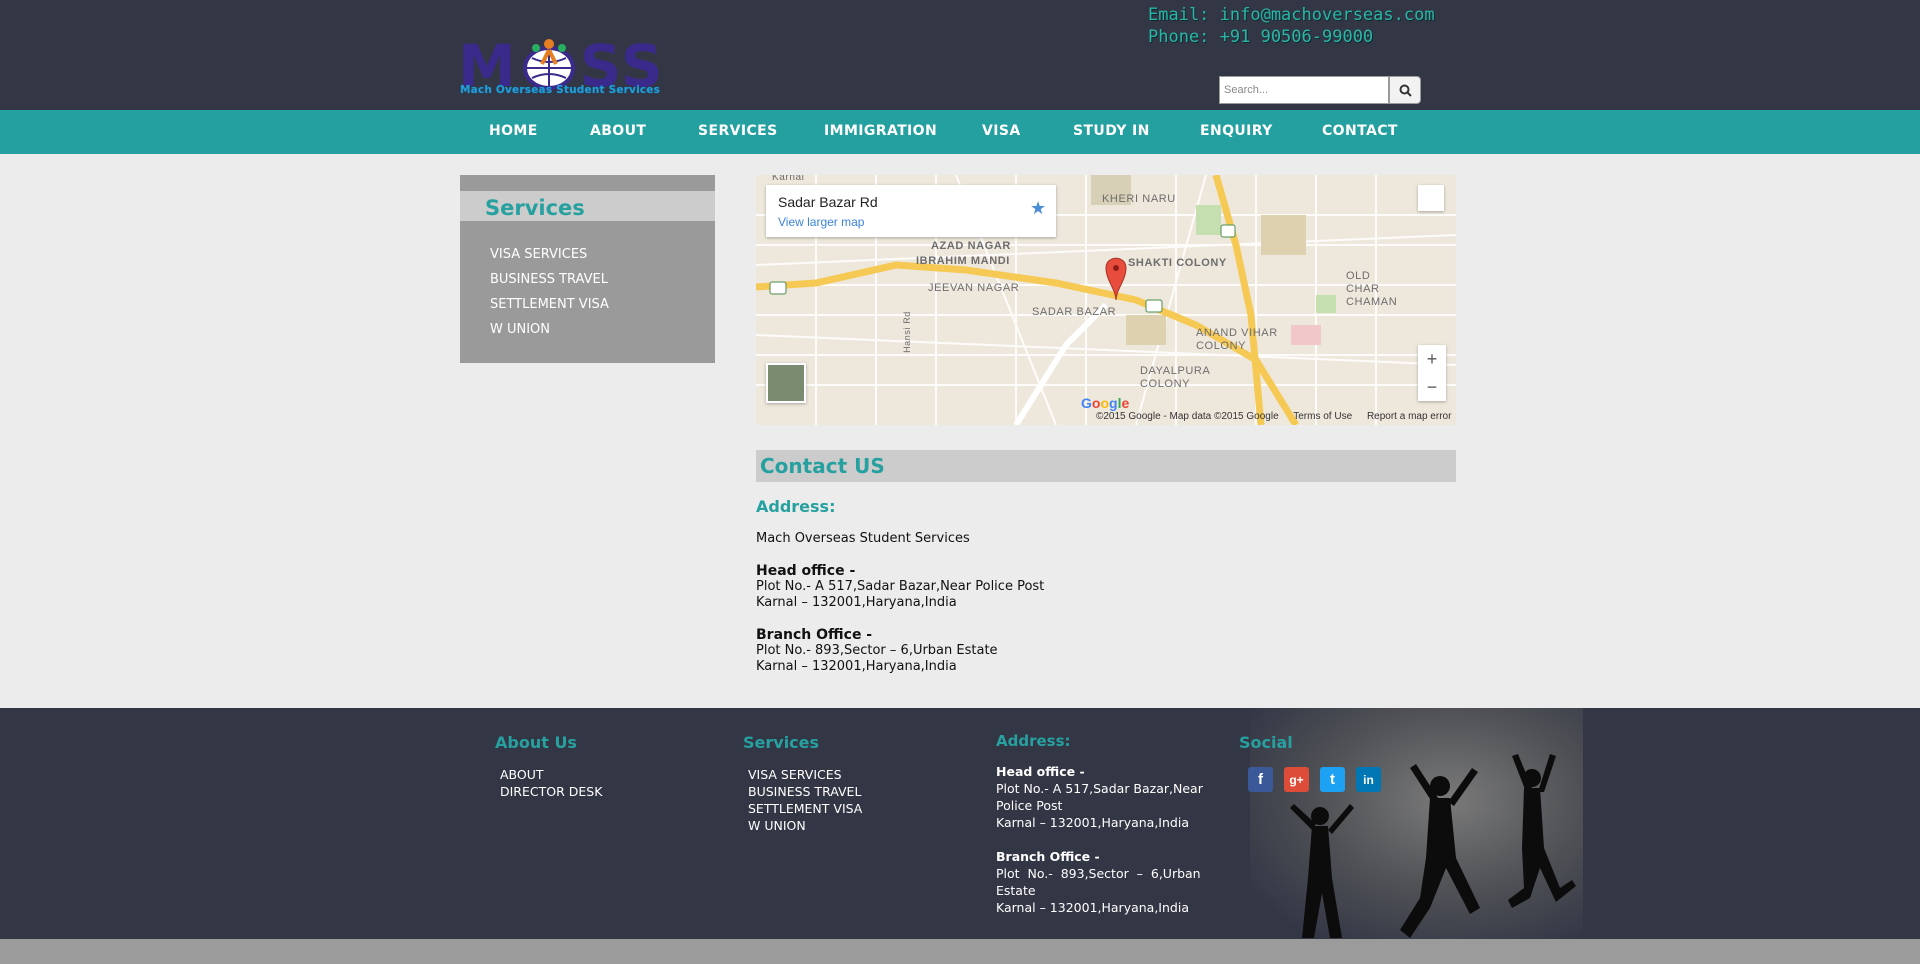  I want to click on nav-enquiry: ENQUIRY, so click(1236, 131).